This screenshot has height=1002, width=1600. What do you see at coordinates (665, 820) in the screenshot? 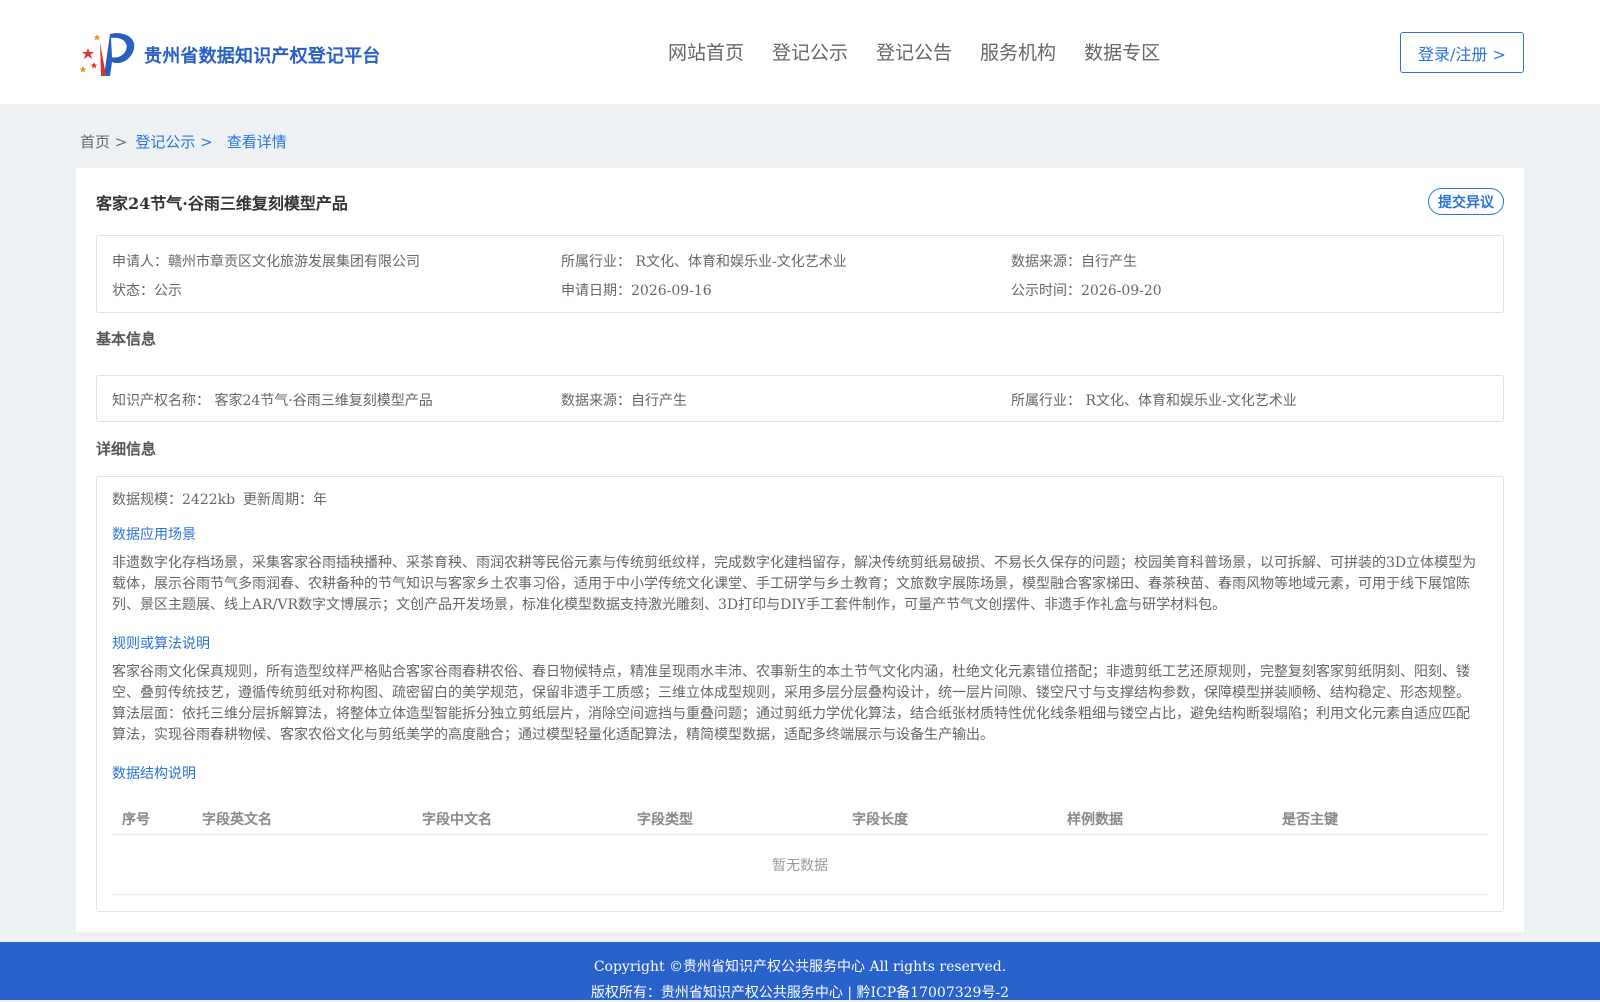
I see `col-type: 字段类型` at bounding box center [665, 820].